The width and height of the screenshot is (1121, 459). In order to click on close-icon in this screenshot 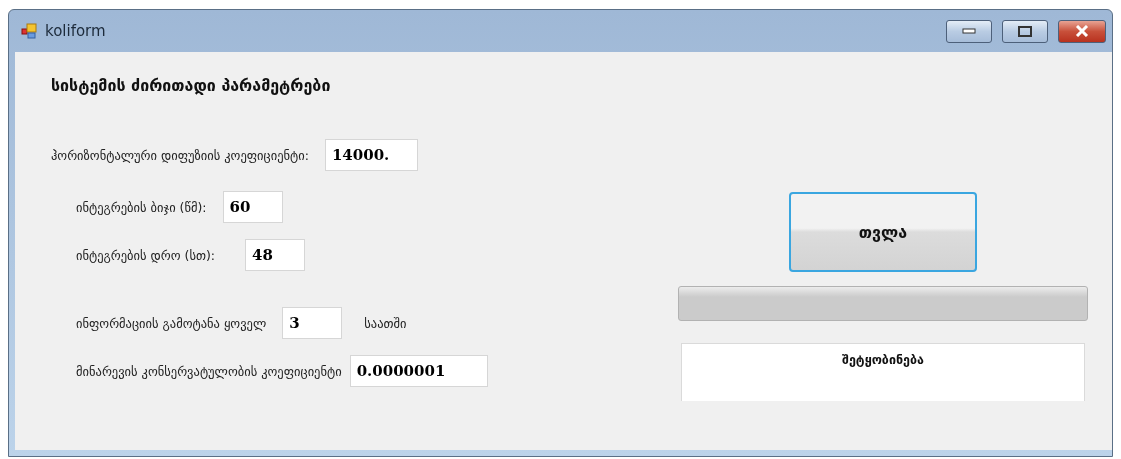, I will do `click(1082, 31)`.